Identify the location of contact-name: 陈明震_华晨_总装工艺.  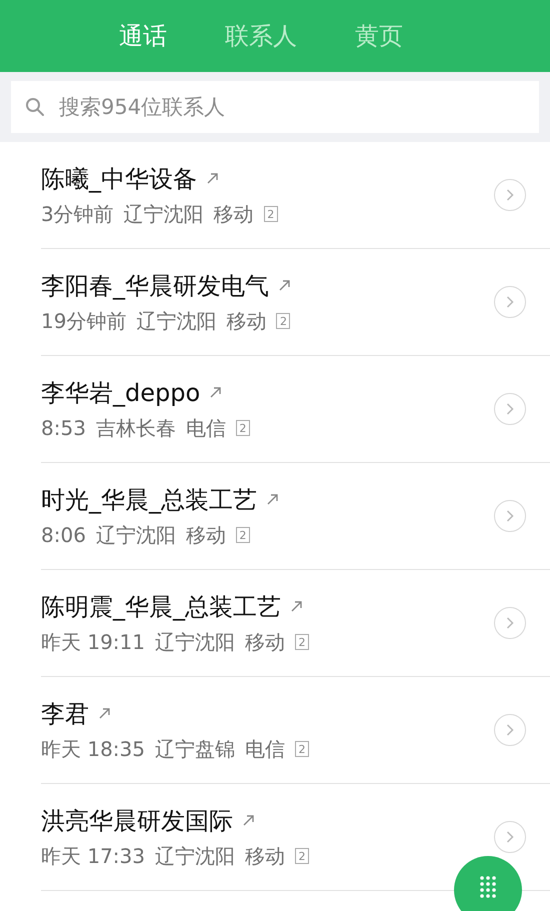
(161, 607).